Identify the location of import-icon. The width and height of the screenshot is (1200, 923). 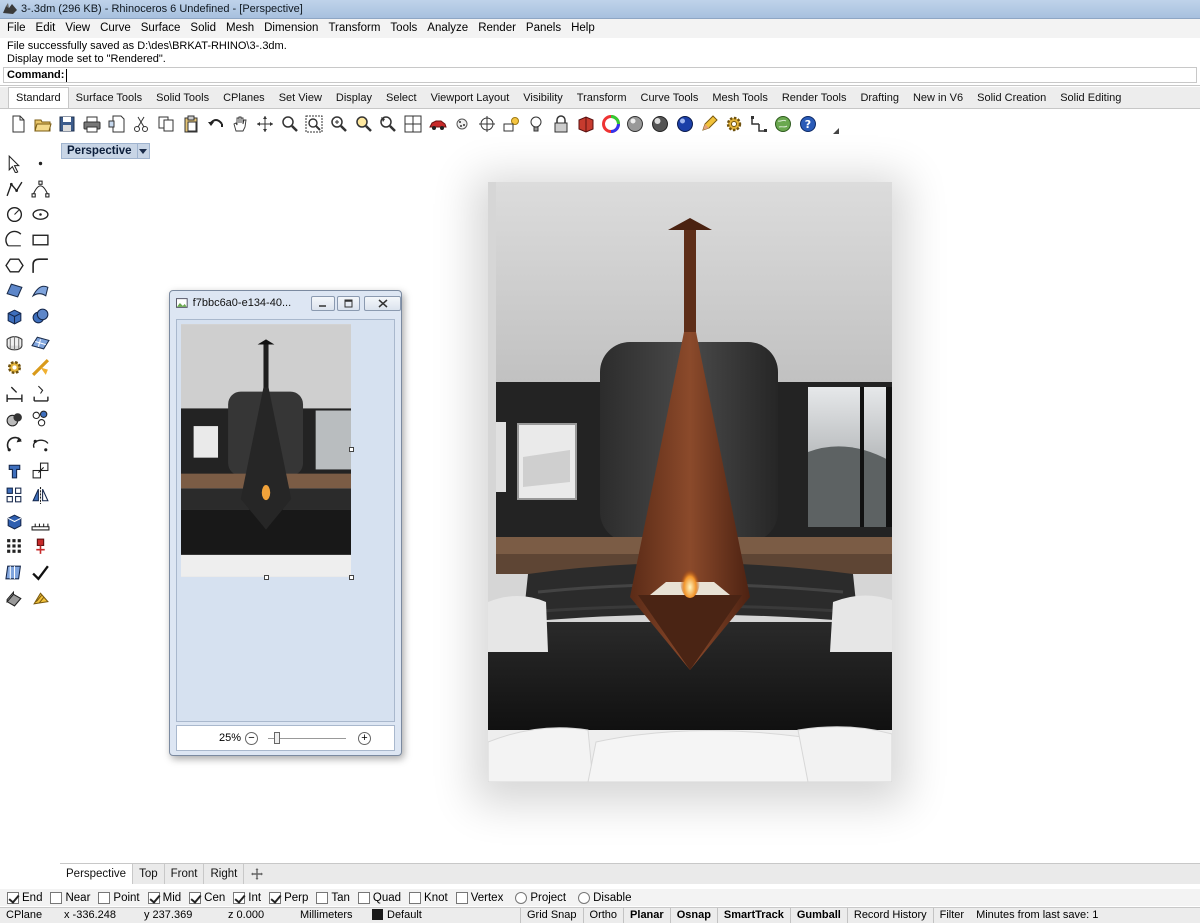
(117, 124).